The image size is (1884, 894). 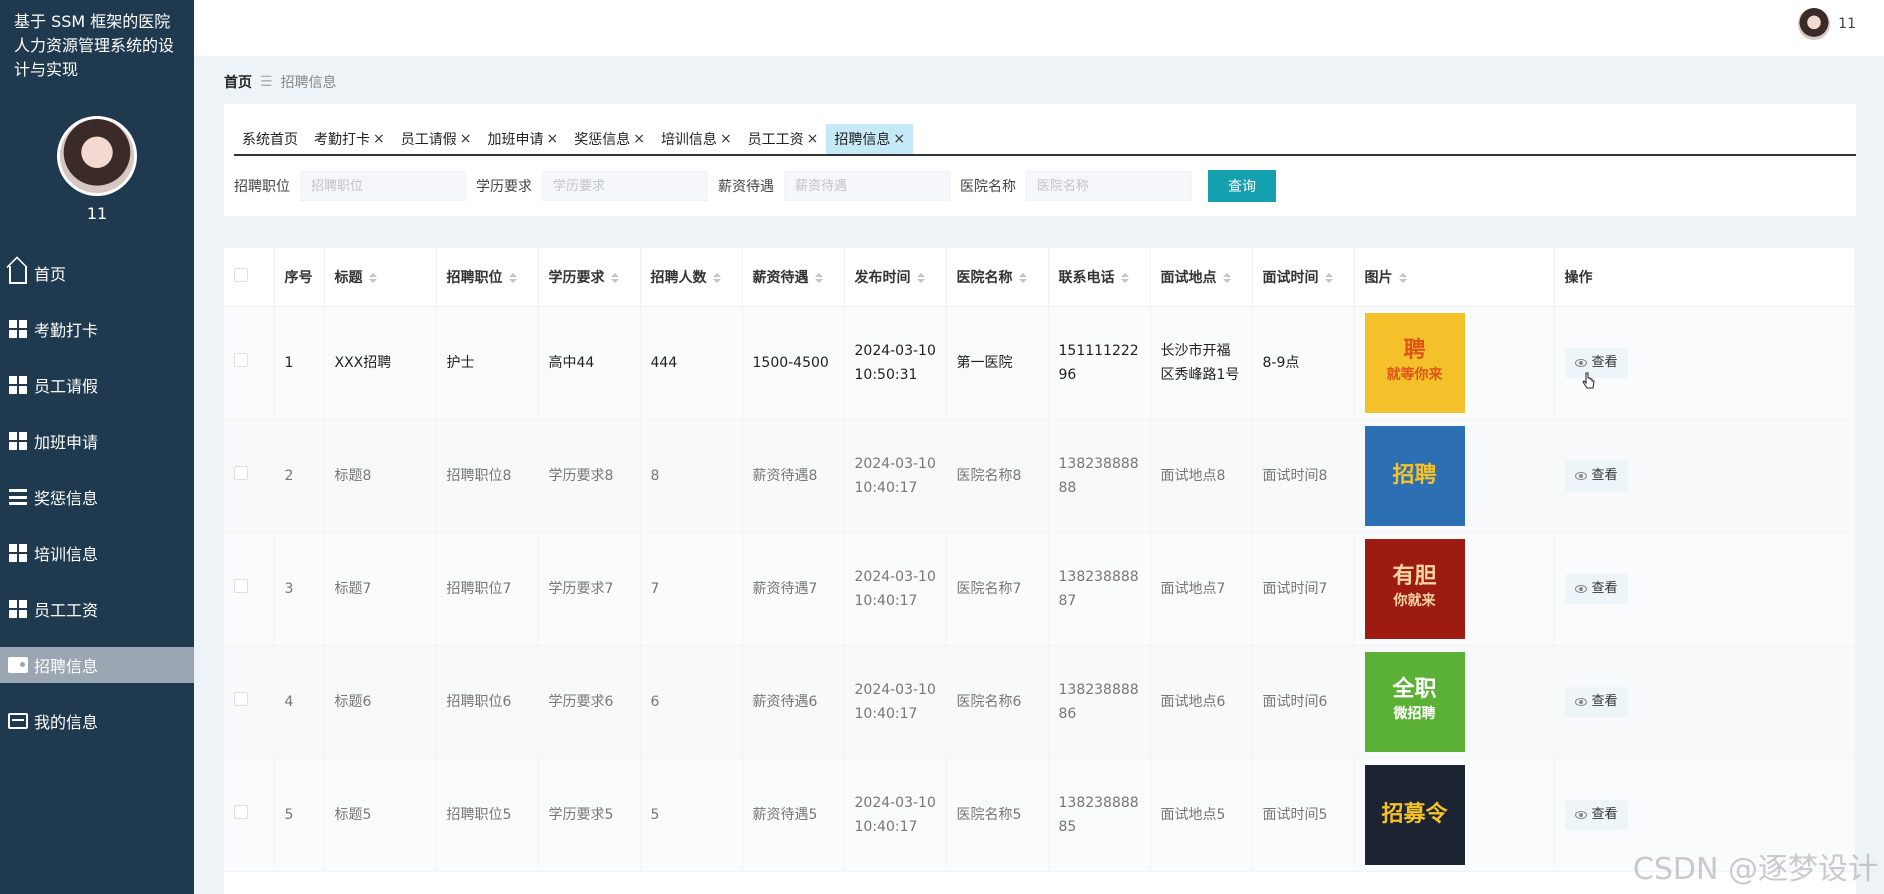 I want to click on tab-2: 员工请假 ×, so click(x=436, y=139).